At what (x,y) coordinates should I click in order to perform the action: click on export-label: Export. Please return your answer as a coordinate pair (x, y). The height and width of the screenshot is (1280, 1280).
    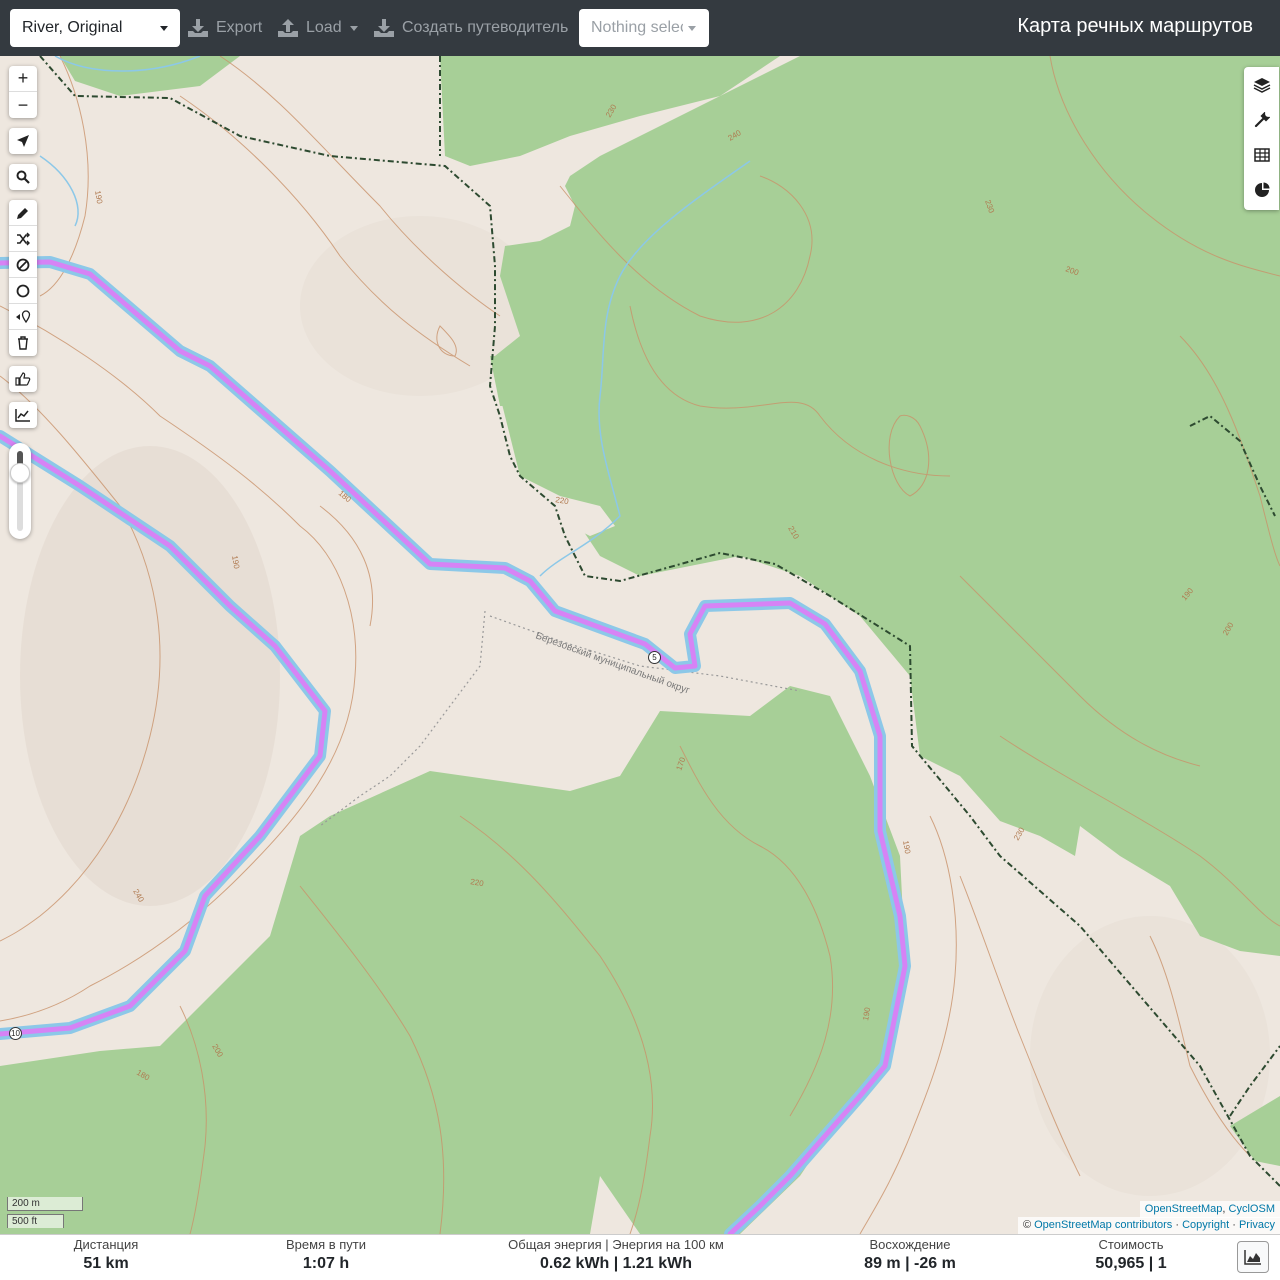
    Looking at the image, I should click on (239, 27).